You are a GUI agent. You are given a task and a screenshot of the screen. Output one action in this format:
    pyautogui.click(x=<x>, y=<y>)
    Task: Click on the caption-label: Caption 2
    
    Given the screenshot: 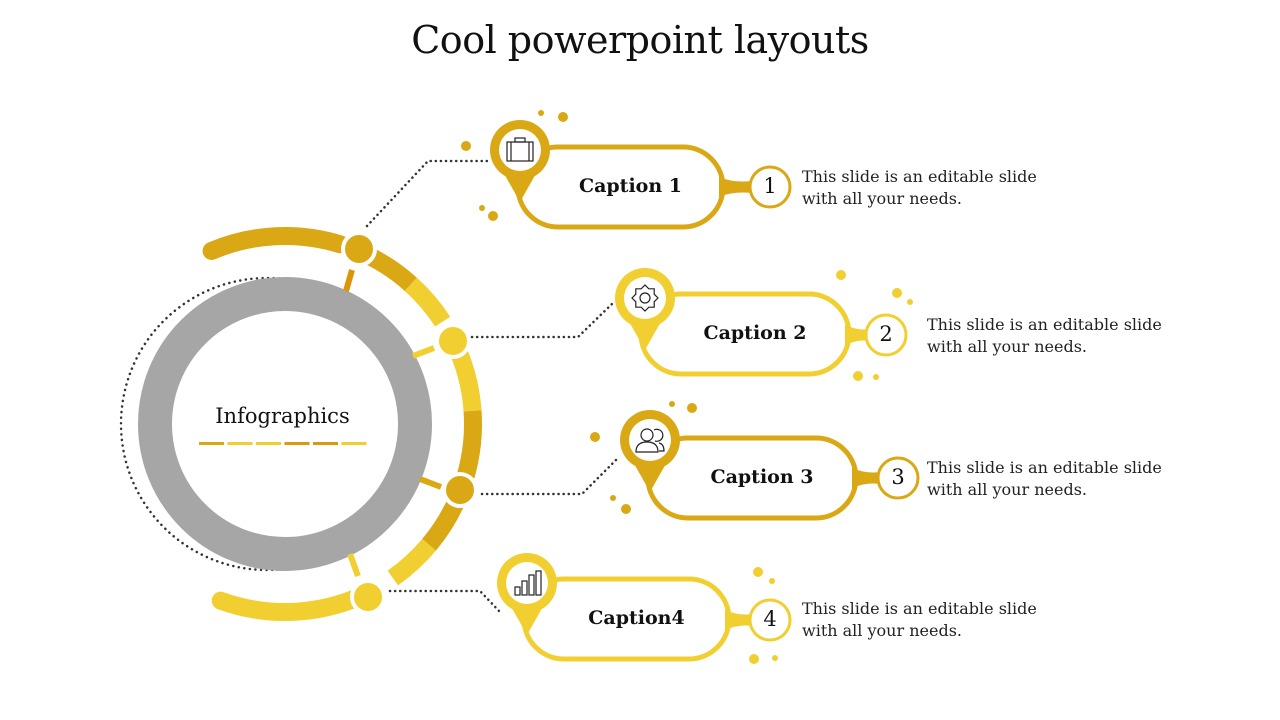 What is the action you would take?
    pyautogui.click(x=755, y=333)
    